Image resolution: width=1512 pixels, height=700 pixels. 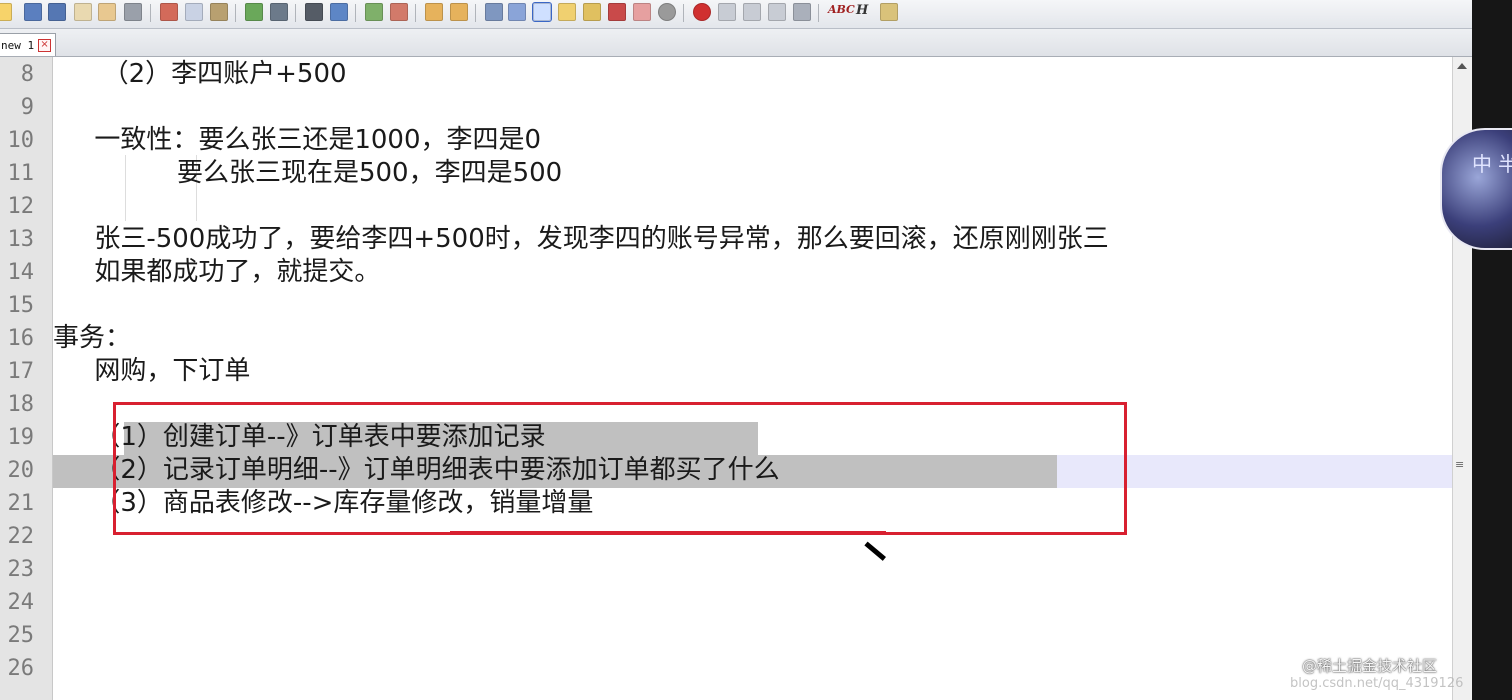 I want to click on indent-guide-icon, so click(x=542, y=12).